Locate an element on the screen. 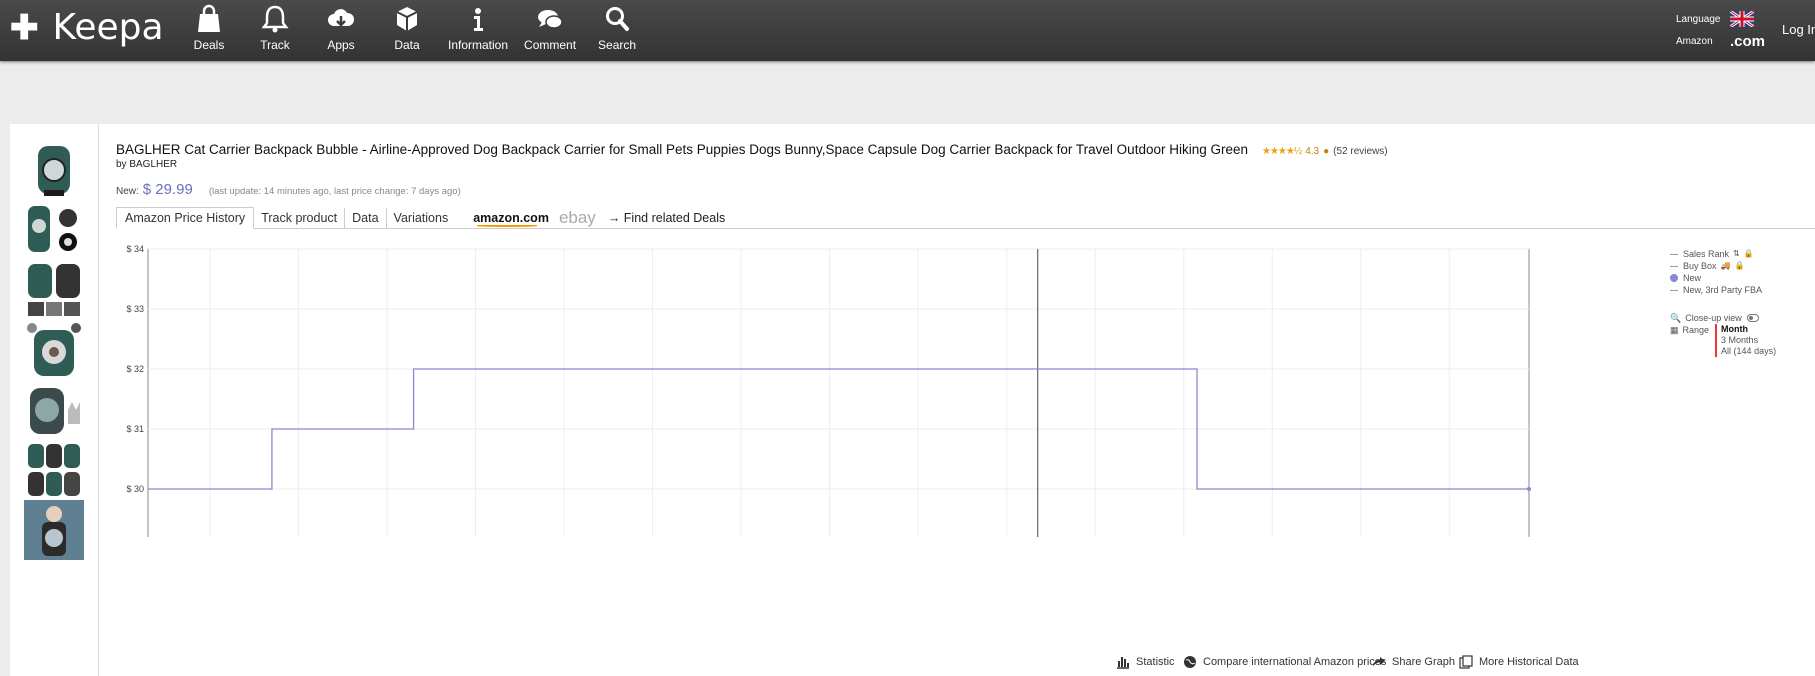 This screenshot has height=676, width=1815. plus-icon: ✚ is located at coordinates (24, 28).